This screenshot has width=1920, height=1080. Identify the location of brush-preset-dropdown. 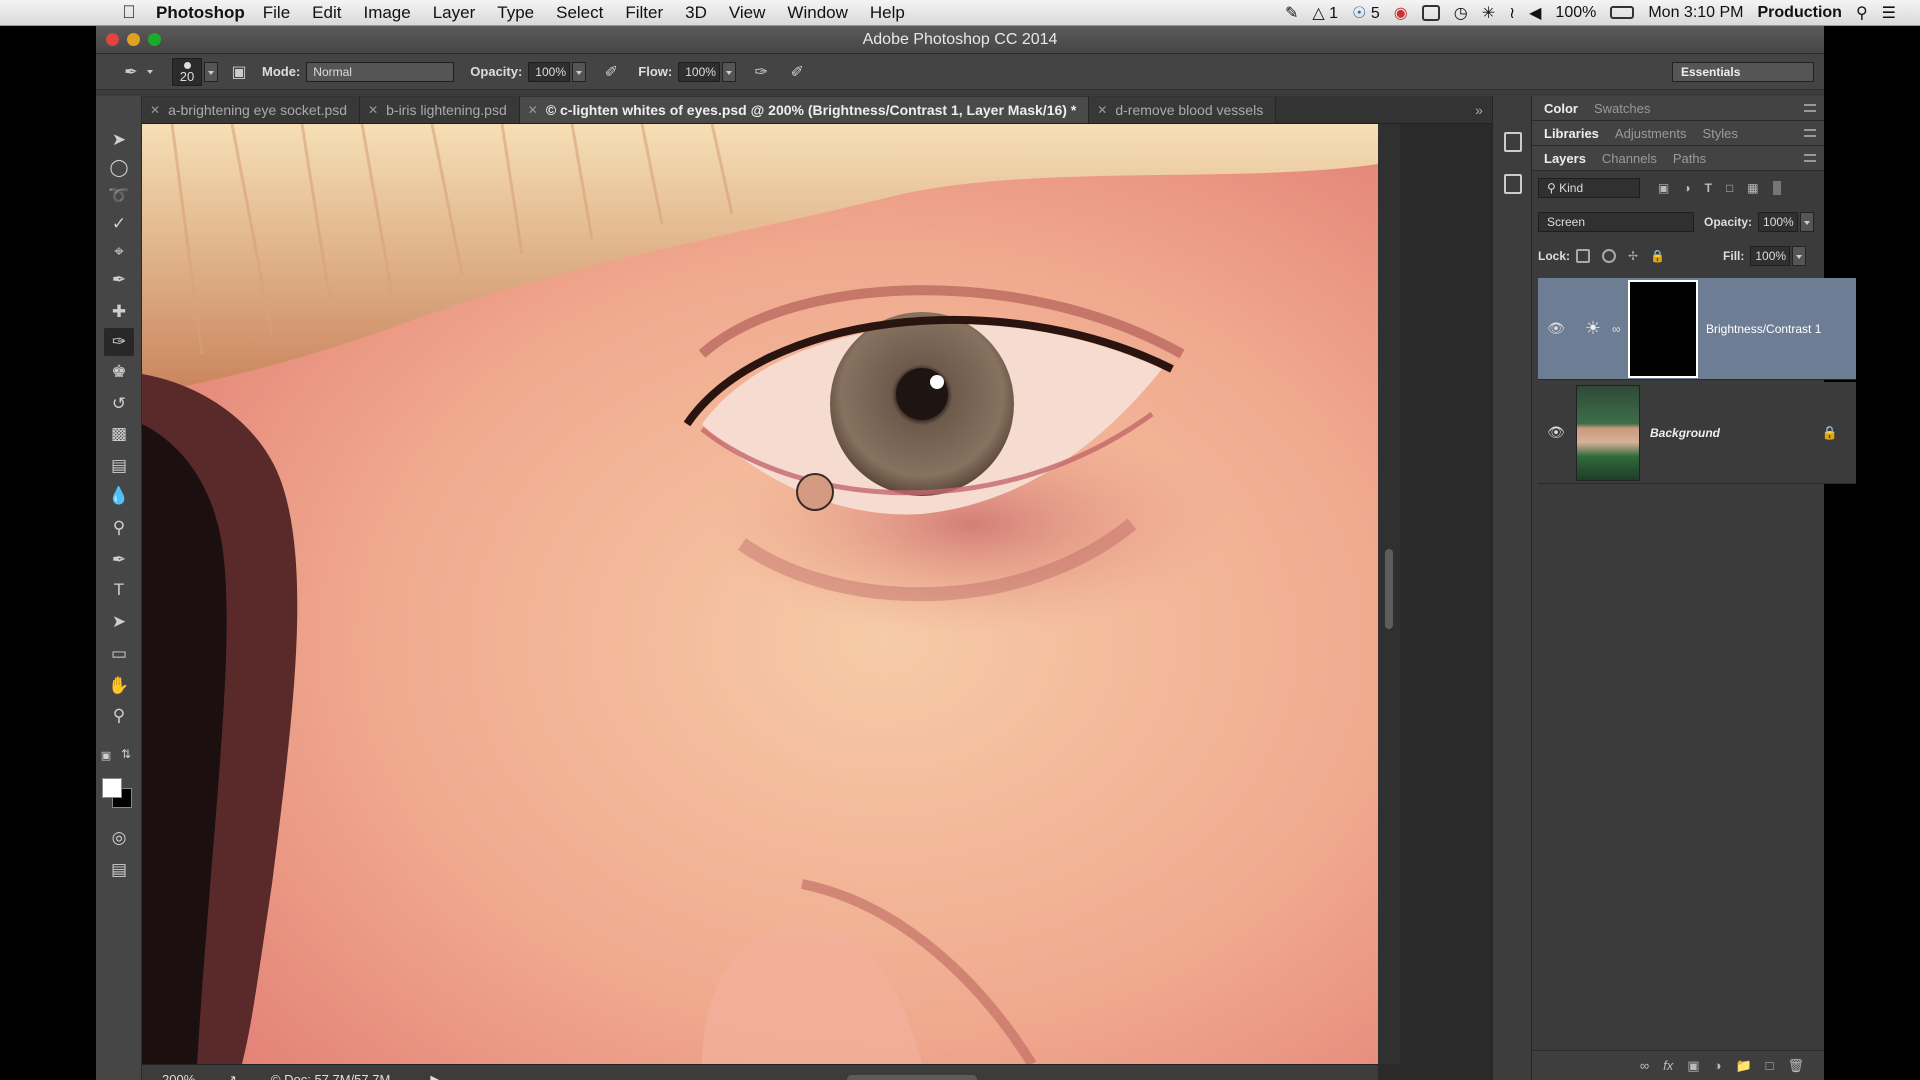
(151, 72).